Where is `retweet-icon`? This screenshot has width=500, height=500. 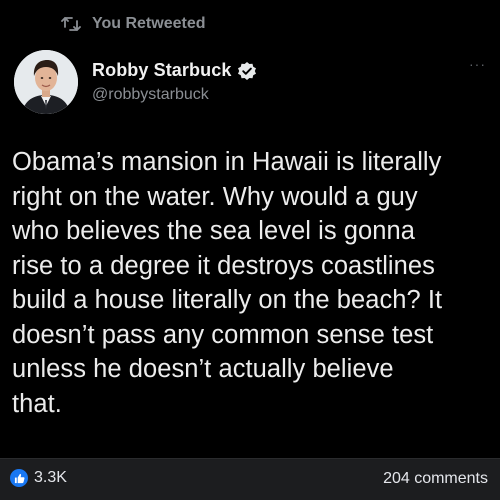
retweet-icon is located at coordinates (71, 24).